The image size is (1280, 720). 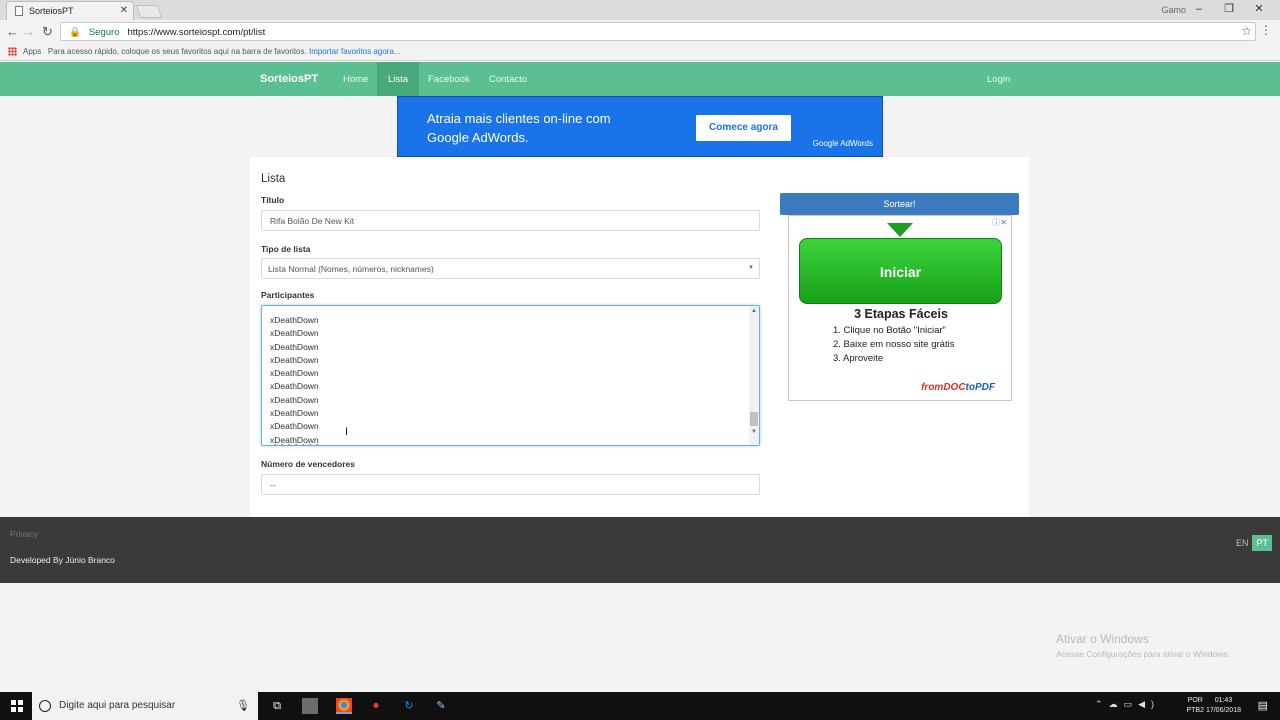 What do you see at coordinates (124, 10) in the screenshot?
I see `tab-close-icon: ✕` at bounding box center [124, 10].